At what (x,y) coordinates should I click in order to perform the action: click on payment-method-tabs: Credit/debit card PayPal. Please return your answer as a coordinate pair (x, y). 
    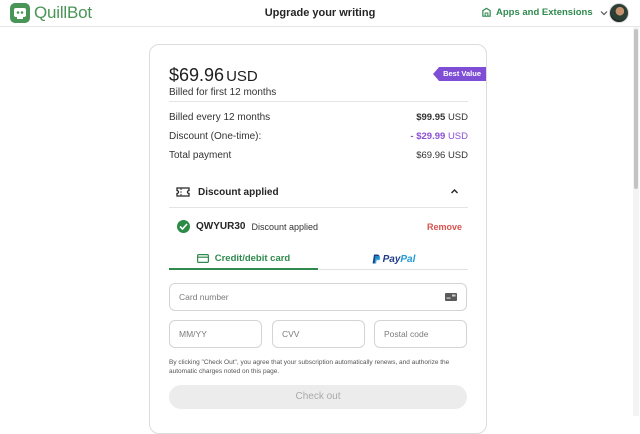
    Looking at the image, I should click on (318, 259).